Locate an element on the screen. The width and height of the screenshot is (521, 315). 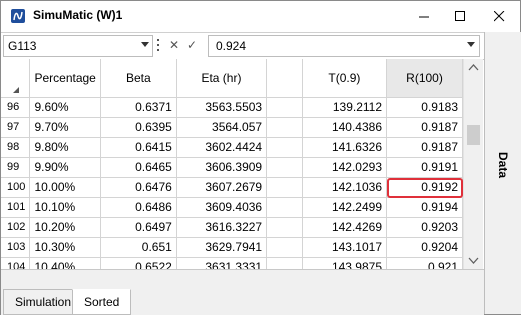
formula-input: 0.924 is located at coordinates (344, 46).